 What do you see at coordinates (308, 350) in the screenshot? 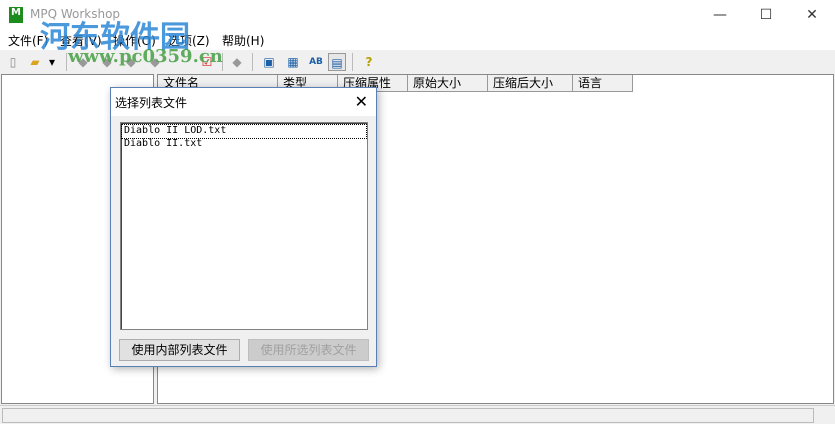
I see `use-selected-listfile-button: 使用所选列表文件` at bounding box center [308, 350].